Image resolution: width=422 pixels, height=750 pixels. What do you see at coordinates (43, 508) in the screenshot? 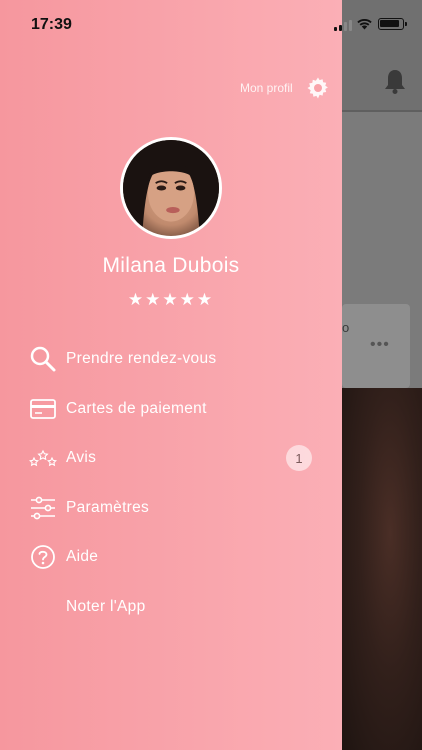
I see `sliders-icon` at bounding box center [43, 508].